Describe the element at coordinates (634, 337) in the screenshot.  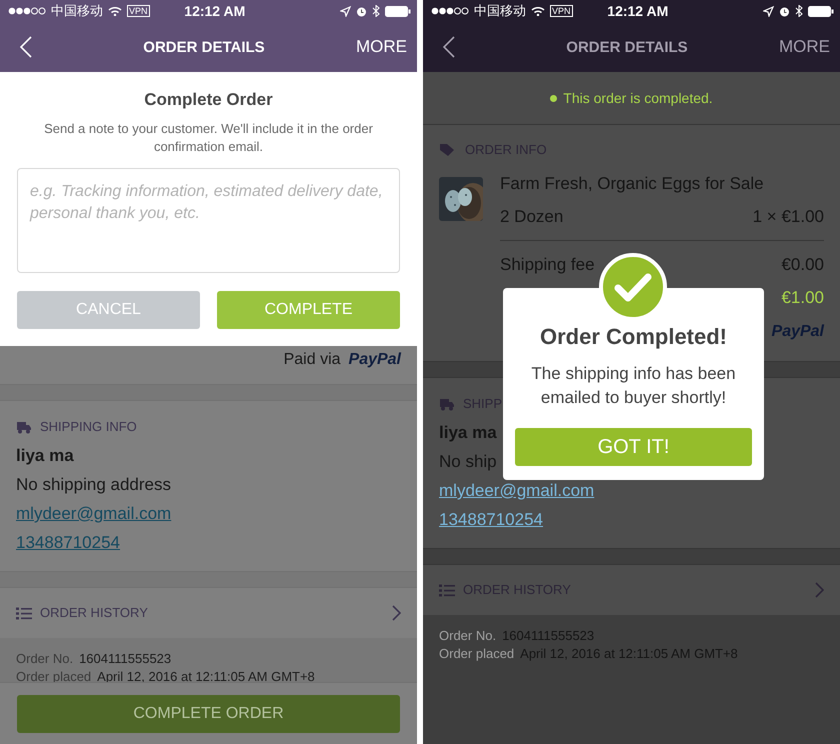
I see `dialog-title: Order Completed!` at that location.